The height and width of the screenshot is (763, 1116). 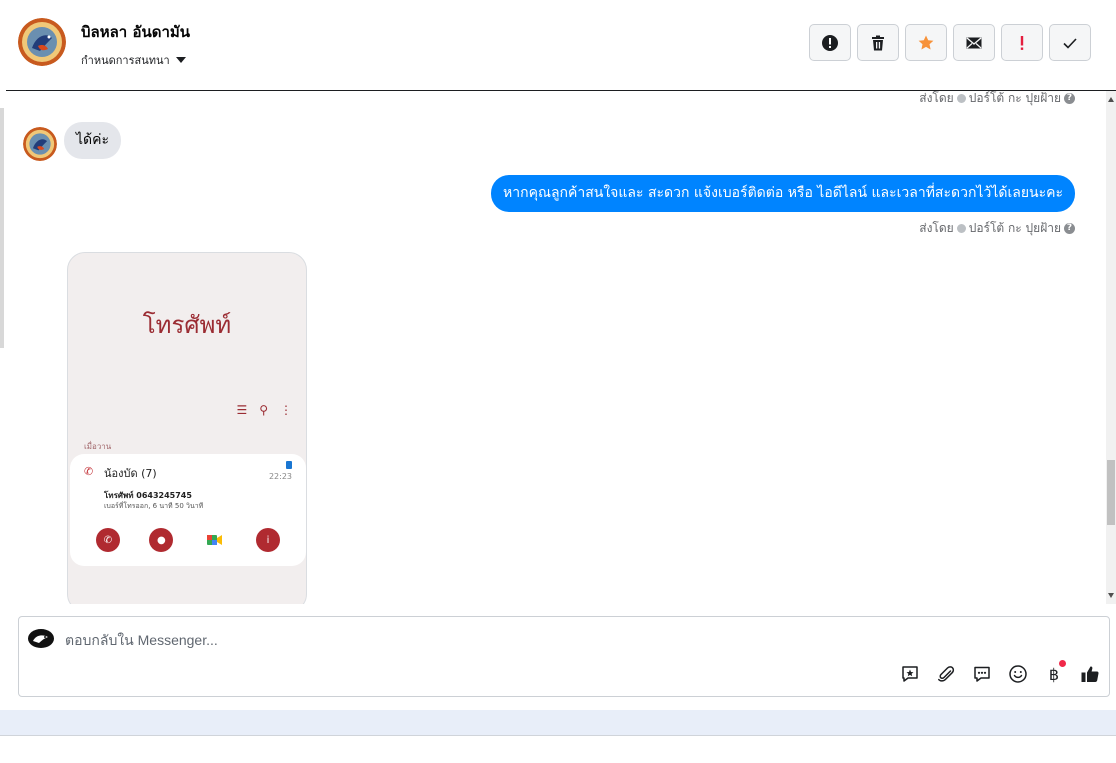 What do you see at coordinates (154, 506) in the screenshot?
I see `attachment-call-detail: เบอร์ที่โทรออก, 6 นาที 50 วินาที` at bounding box center [154, 506].